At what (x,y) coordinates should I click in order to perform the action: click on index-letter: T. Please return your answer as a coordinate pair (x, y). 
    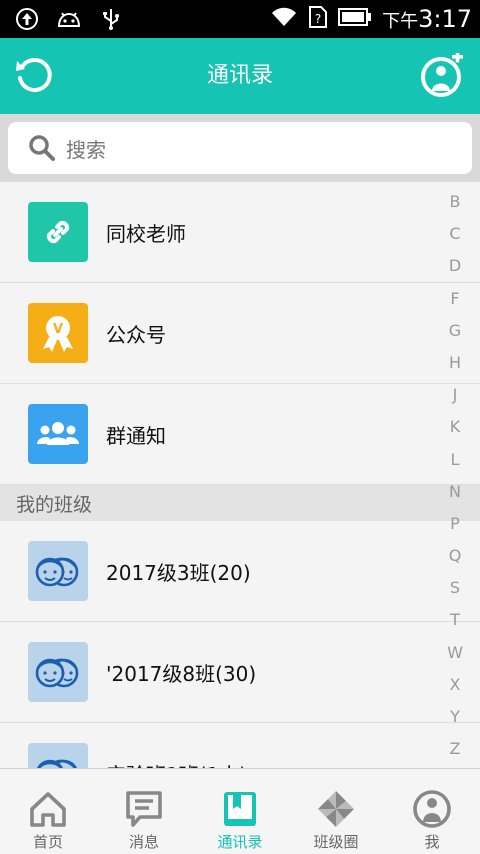
    Looking at the image, I should click on (455, 620).